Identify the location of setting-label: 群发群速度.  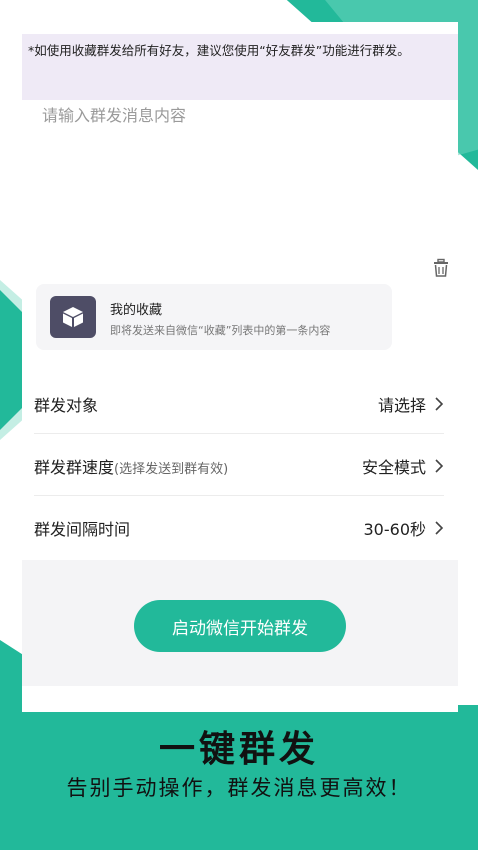
(74, 467).